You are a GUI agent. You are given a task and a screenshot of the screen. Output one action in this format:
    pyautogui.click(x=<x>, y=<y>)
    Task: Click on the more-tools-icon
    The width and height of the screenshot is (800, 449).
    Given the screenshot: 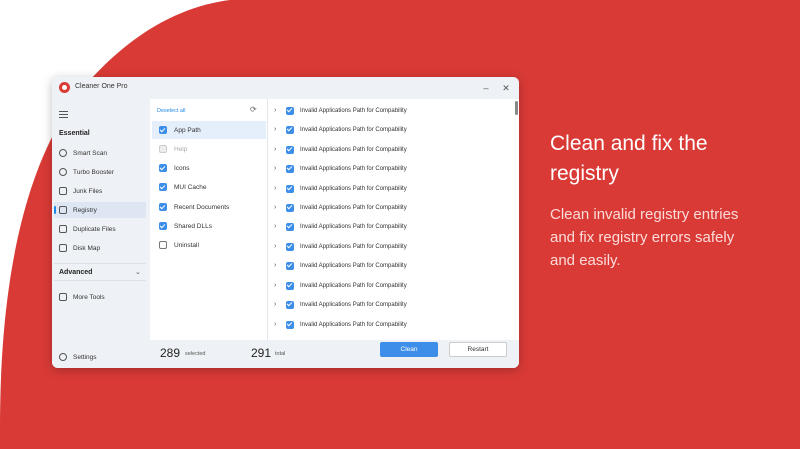 What is the action you would take?
    pyautogui.click(x=63, y=297)
    